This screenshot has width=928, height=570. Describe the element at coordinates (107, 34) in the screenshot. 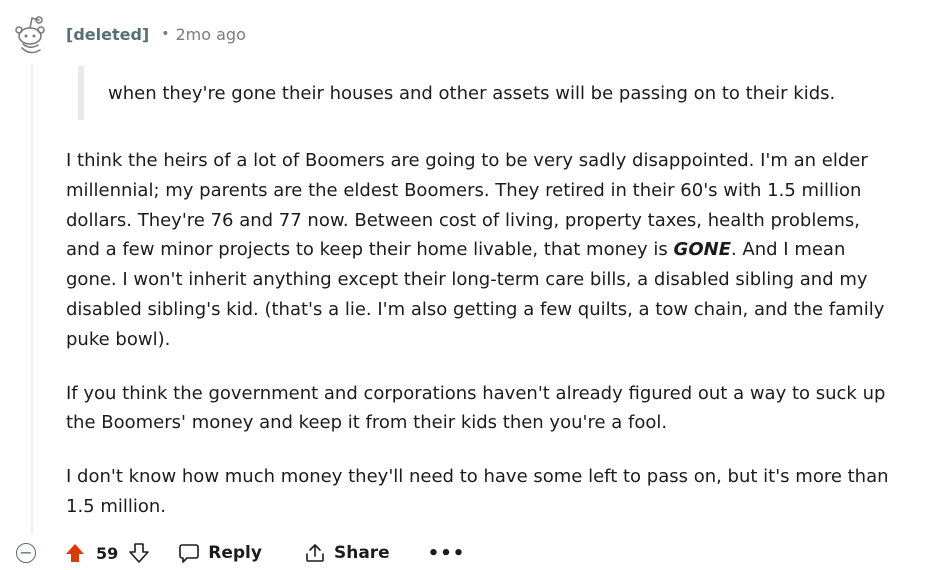

I see `comment-author: [deleted]` at that location.